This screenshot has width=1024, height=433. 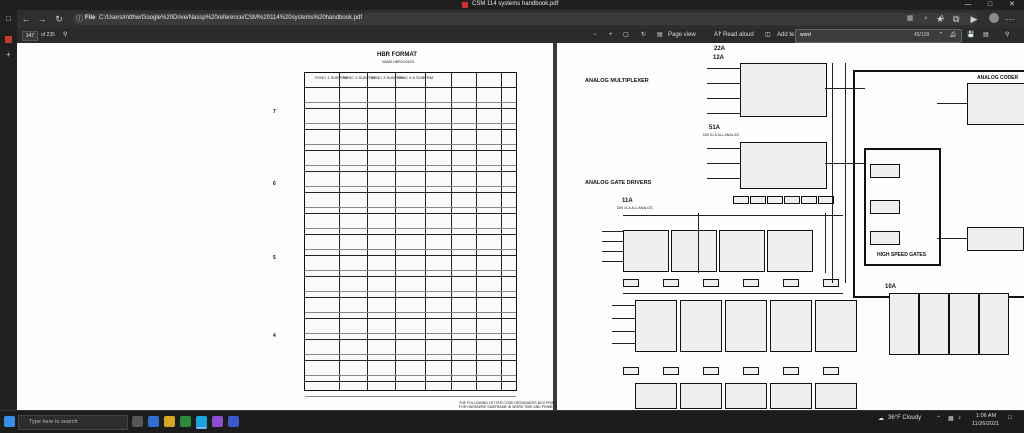 I want to click on clock-date: 11/26/2021, so click(x=985, y=424).